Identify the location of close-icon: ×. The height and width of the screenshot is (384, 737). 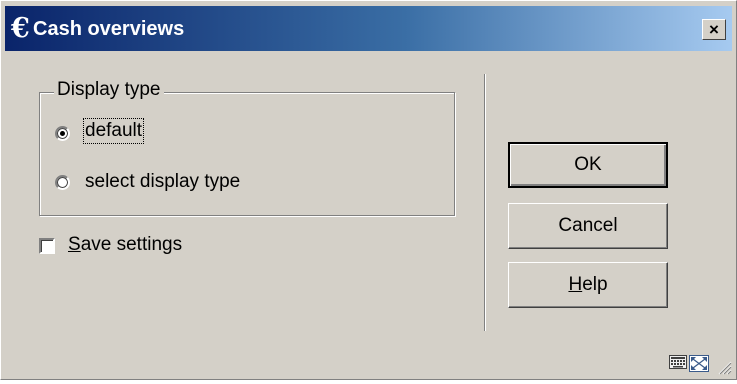
(714, 29).